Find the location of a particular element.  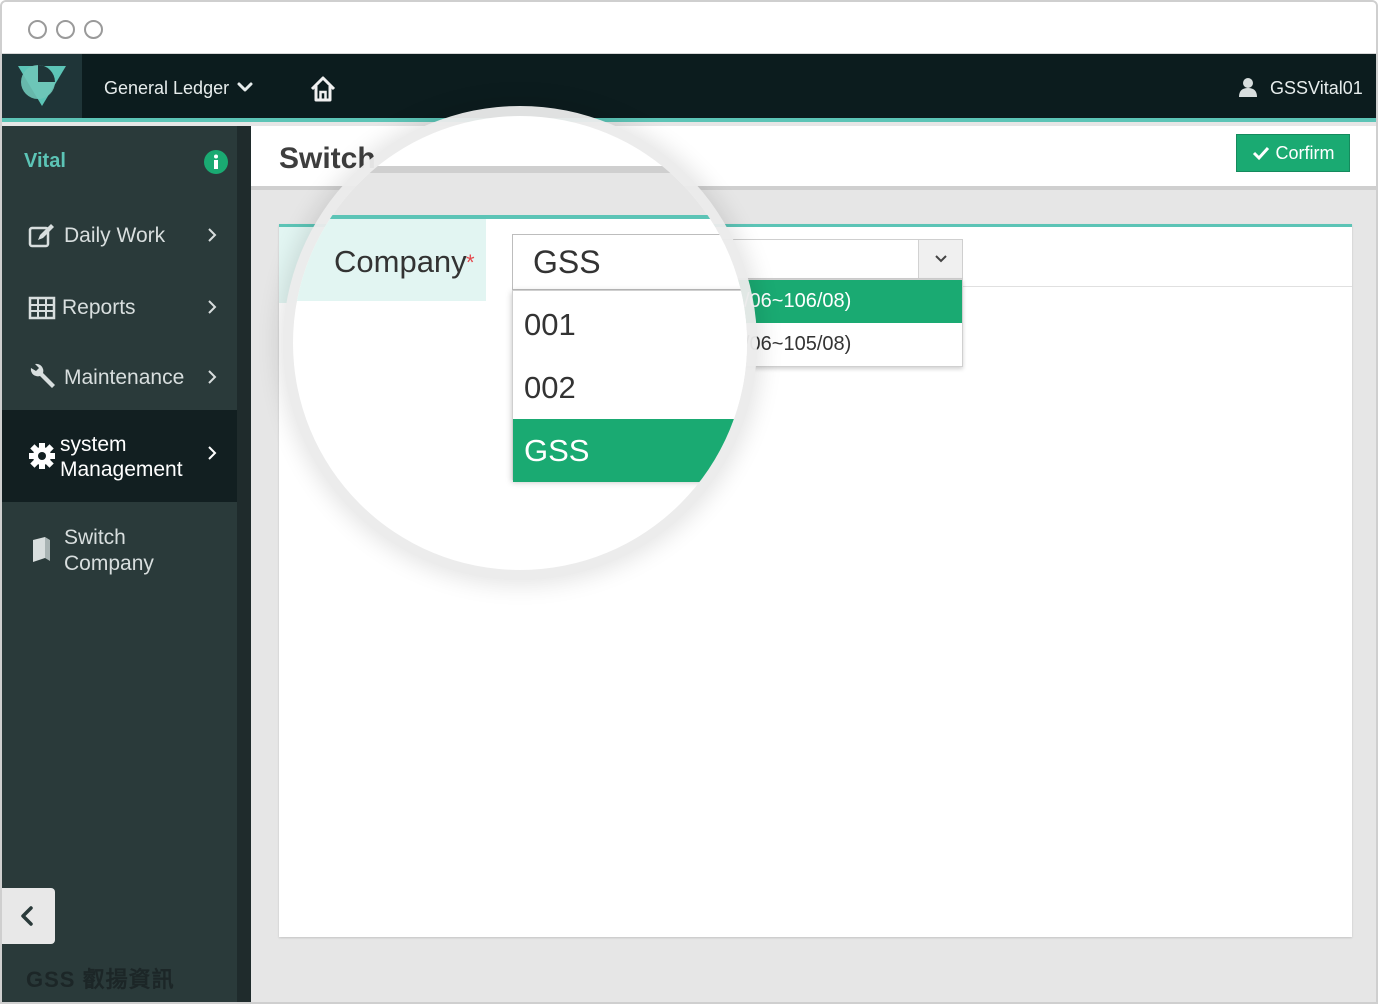

magnified-view: Company * GSS 001 002 GSS is located at coordinates (520, 343).